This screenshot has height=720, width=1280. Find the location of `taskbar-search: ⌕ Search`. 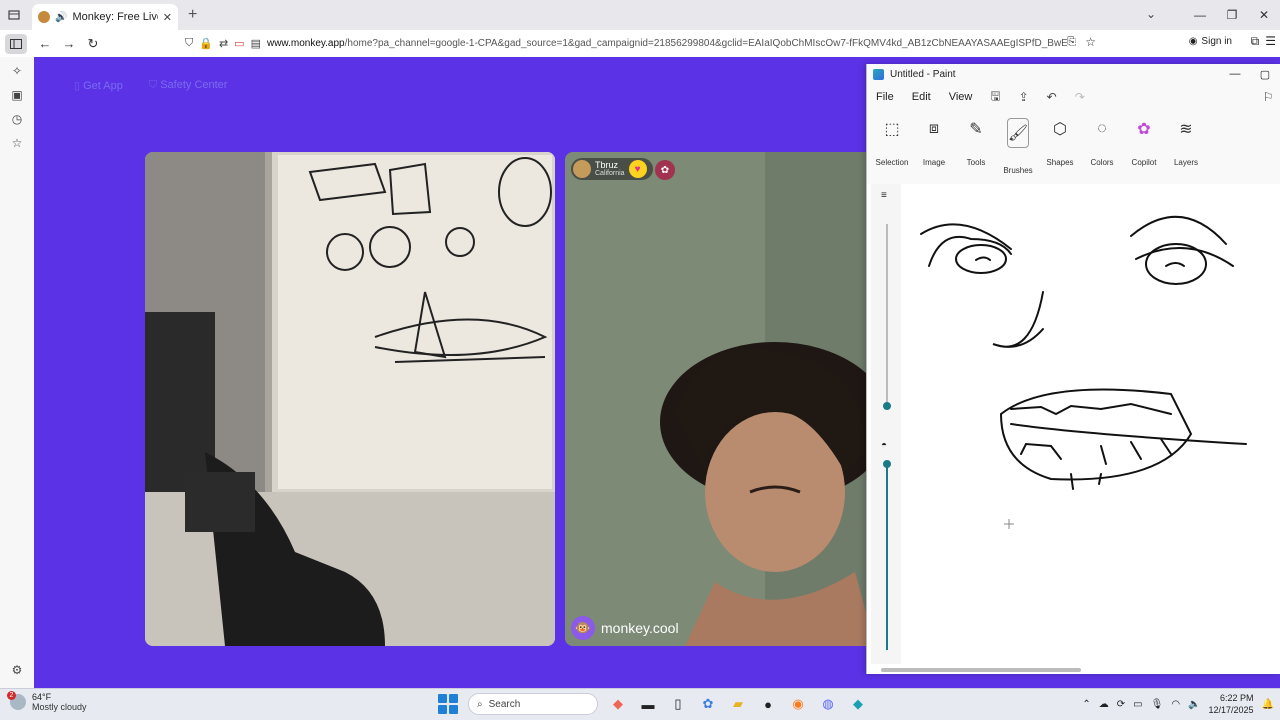

taskbar-search: ⌕ Search is located at coordinates (533, 704).